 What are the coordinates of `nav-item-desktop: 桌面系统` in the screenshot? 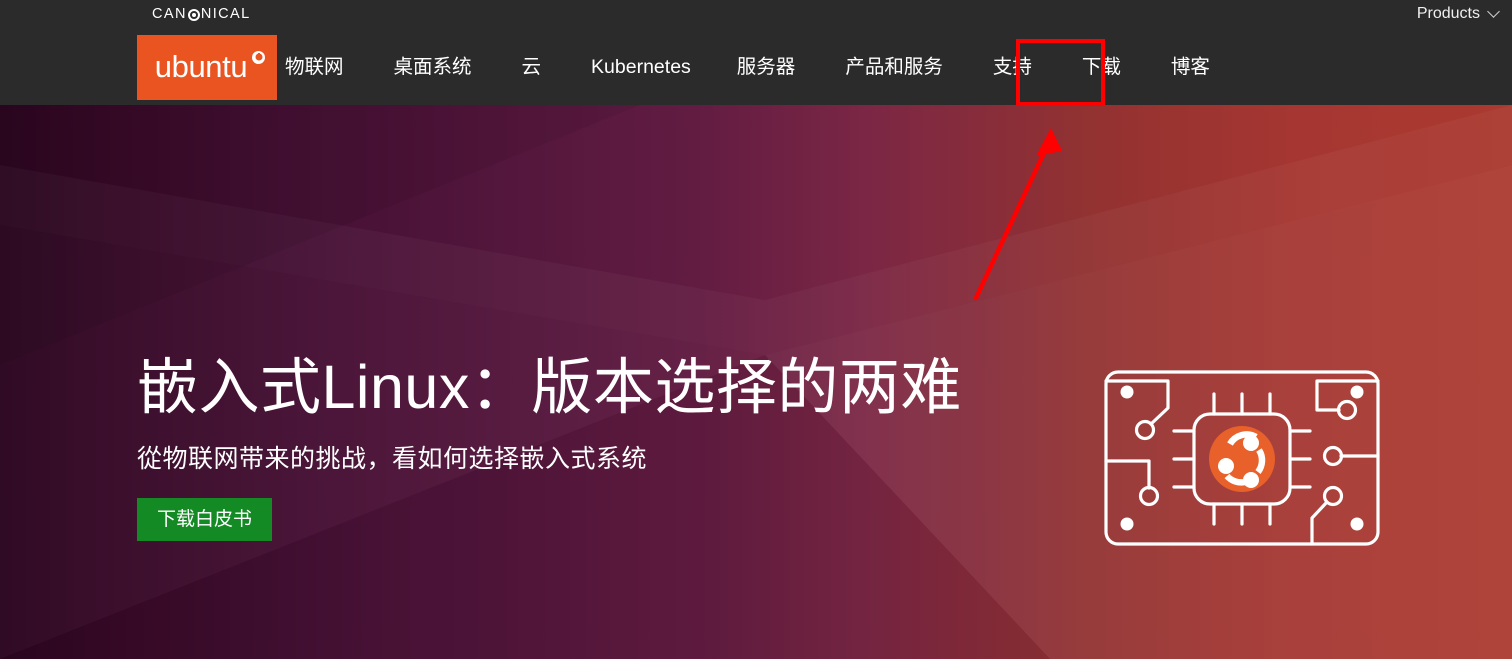 It's located at (433, 67).